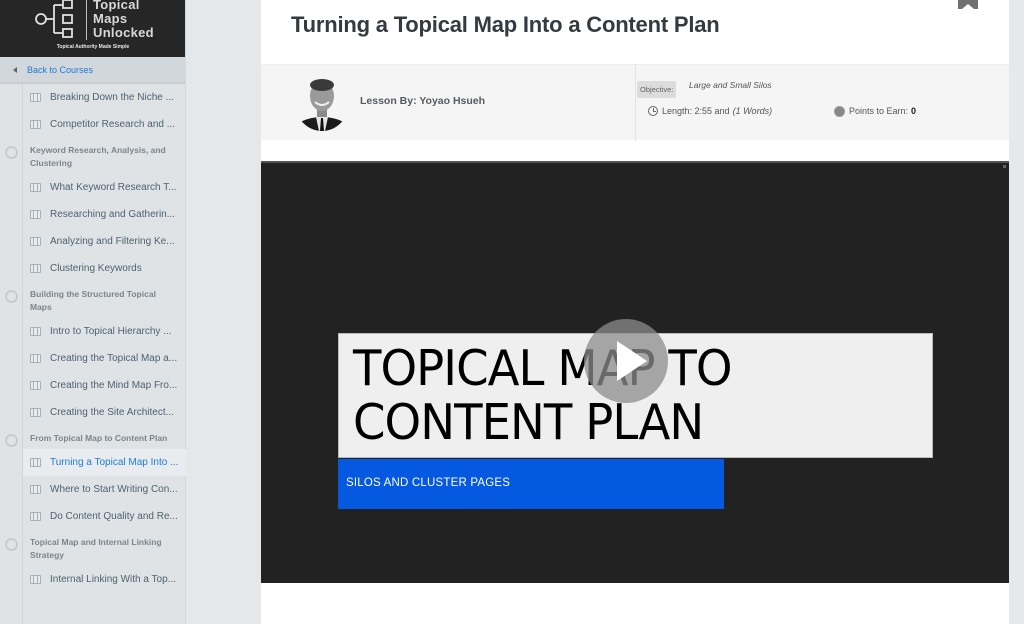 The image size is (1024, 624). What do you see at coordinates (99, 438) in the screenshot?
I see `section-title: From Topical Map to Content Plan` at bounding box center [99, 438].